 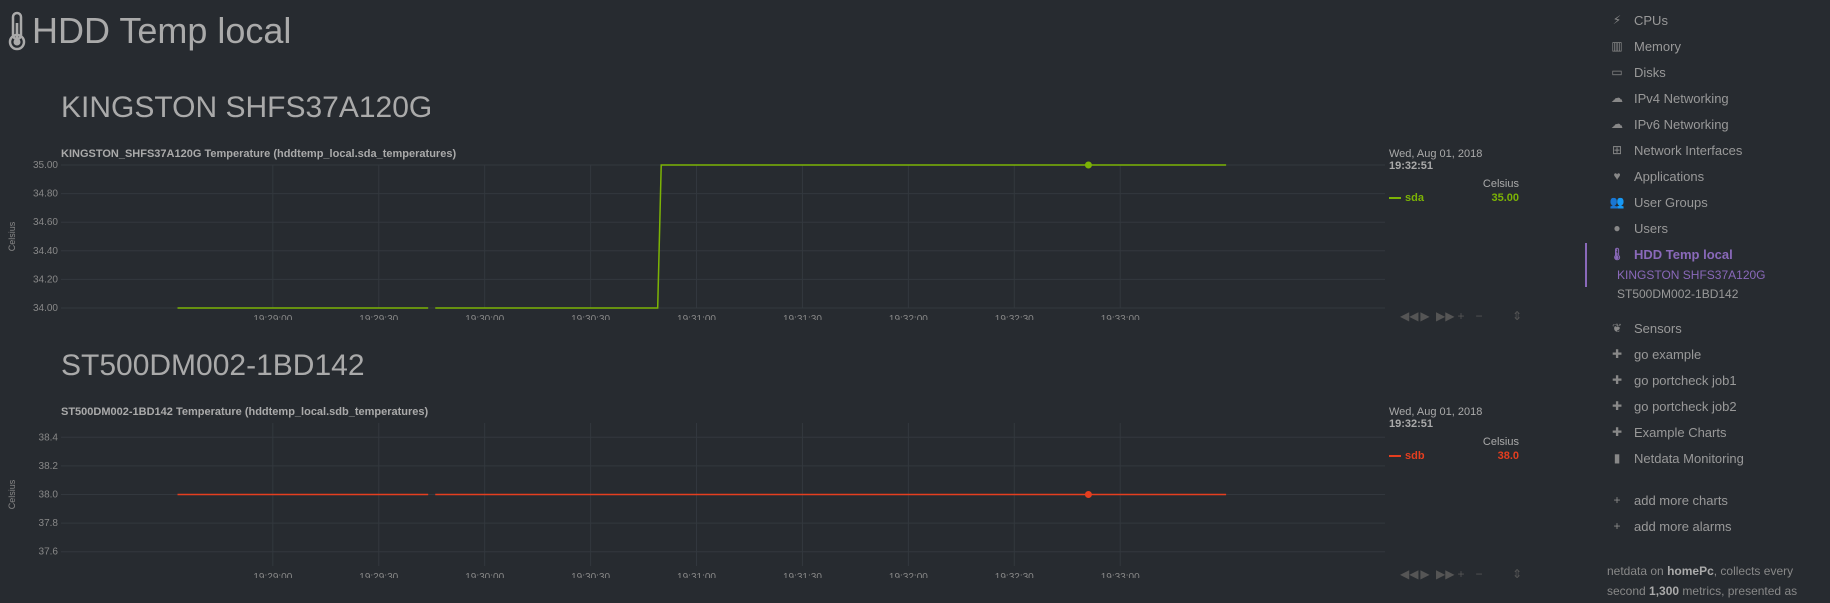 I want to click on sidebar-item-add-more-alarms: + add more alarms, so click(x=1671, y=526).